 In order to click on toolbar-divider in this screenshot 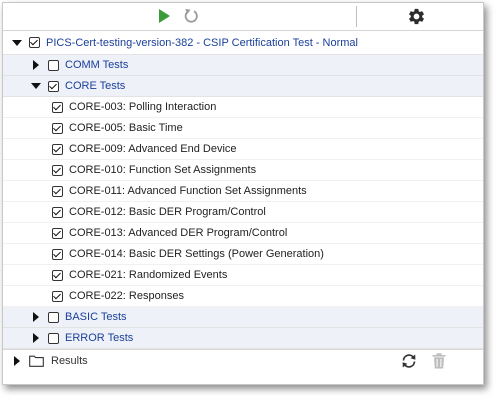, I will do `click(356, 16)`.